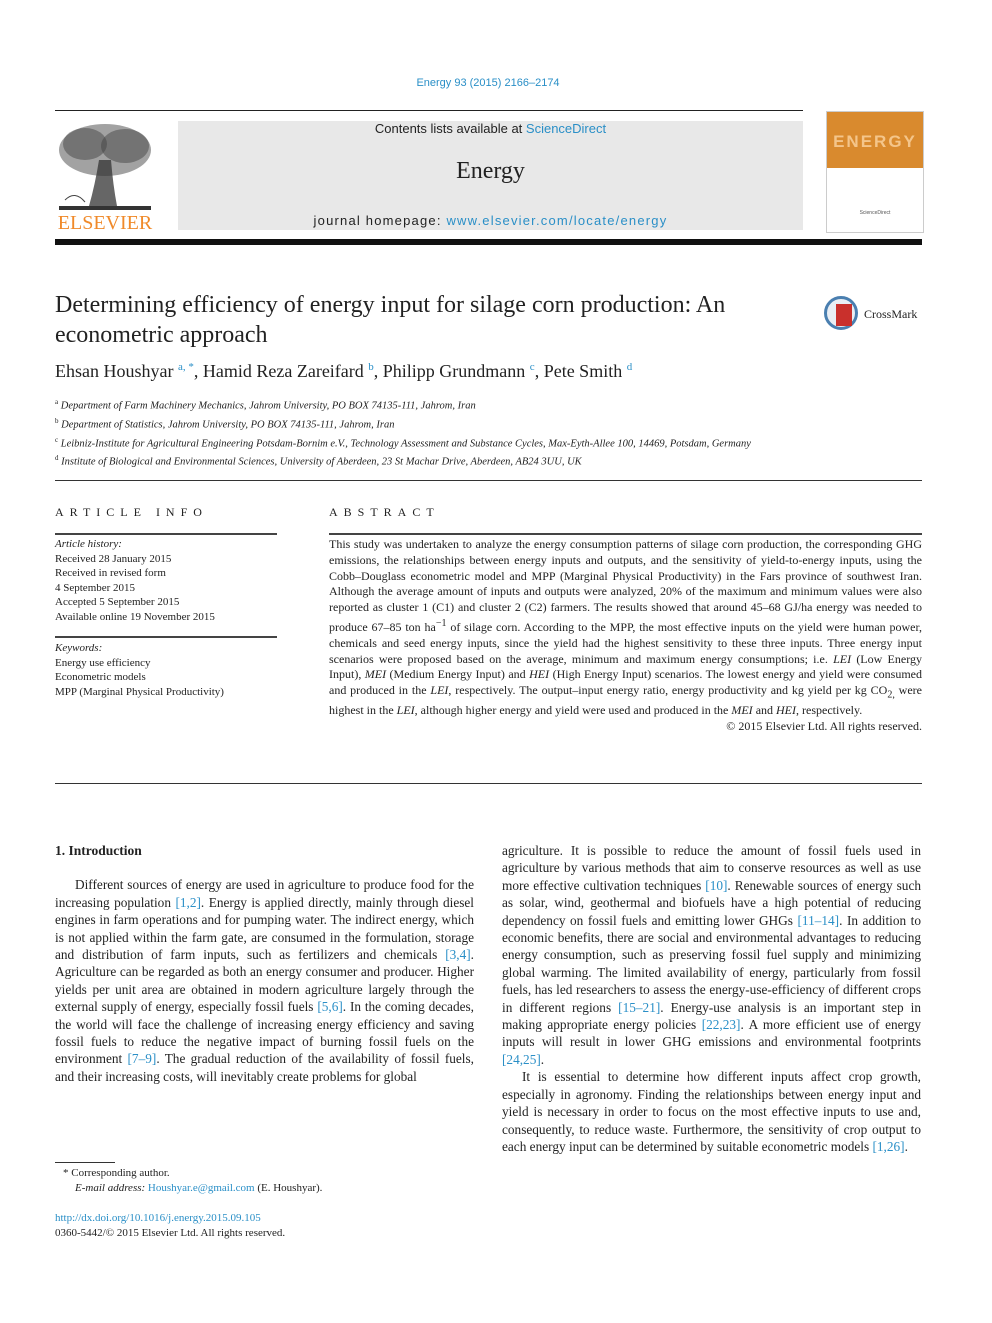 The height and width of the screenshot is (1323, 992). I want to click on citation-link: [24,25], so click(521, 1059).